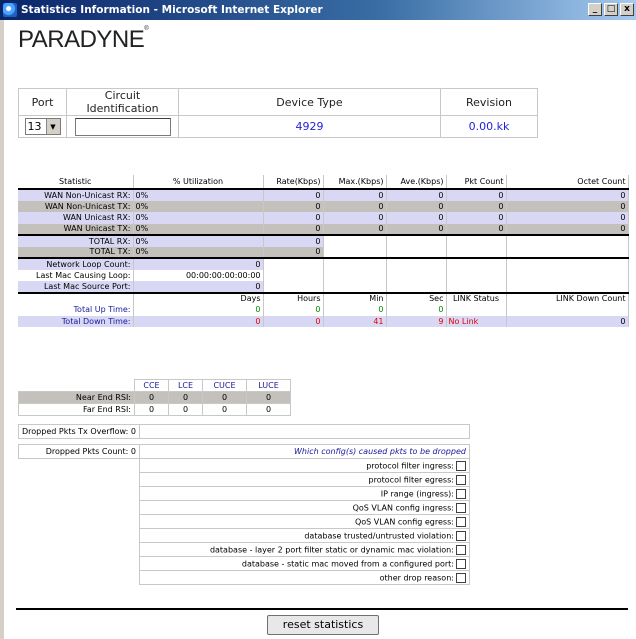 This screenshot has height=639, width=636. What do you see at coordinates (122, 126) in the screenshot?
I see `circuit-id-input` at bounding box center [122, 126].